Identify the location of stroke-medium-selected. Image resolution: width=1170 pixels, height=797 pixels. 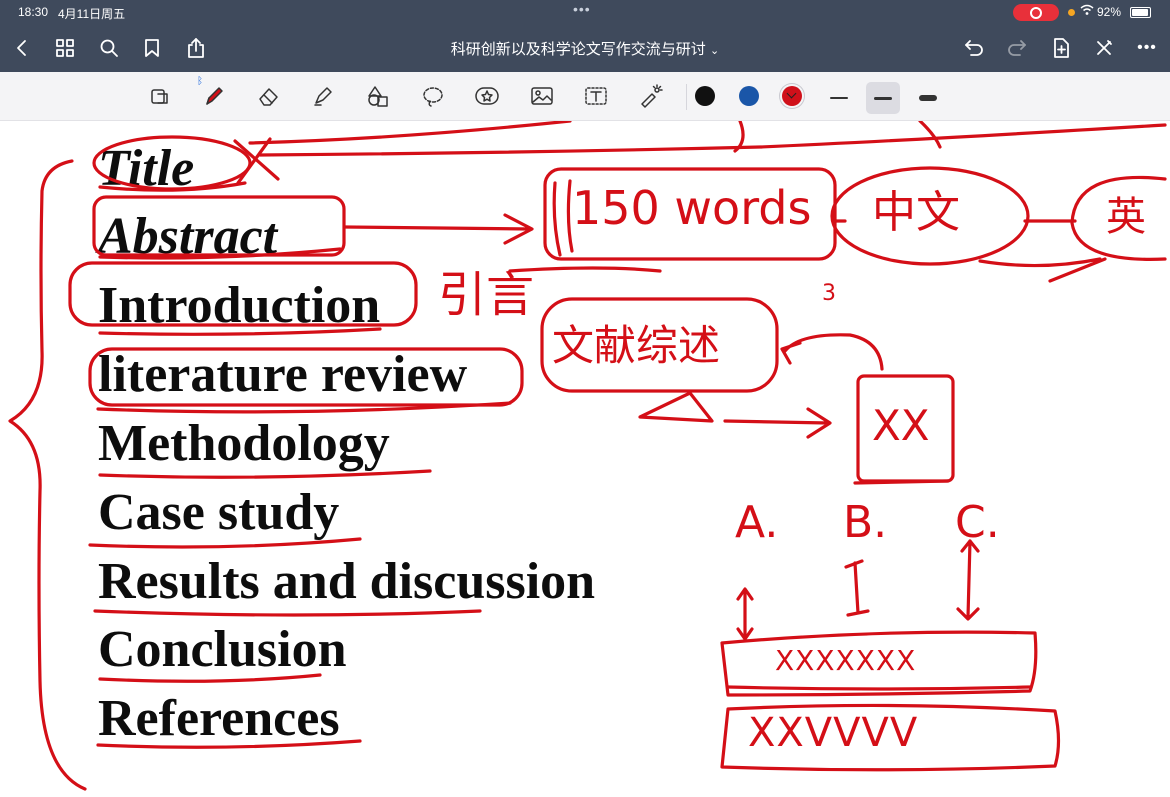
(883, 98).